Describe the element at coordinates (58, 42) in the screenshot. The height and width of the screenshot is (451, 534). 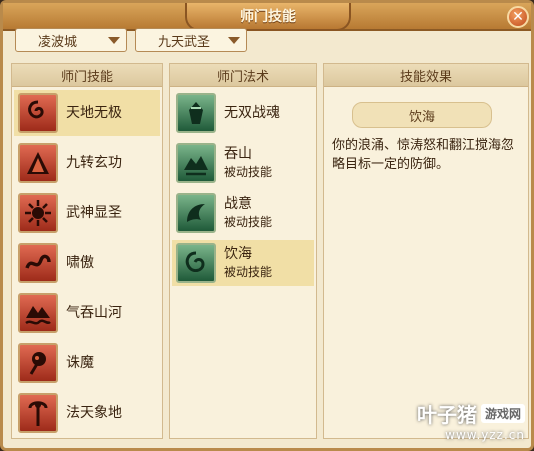
I see `city-dropdown-value: 凌波城` at that location.